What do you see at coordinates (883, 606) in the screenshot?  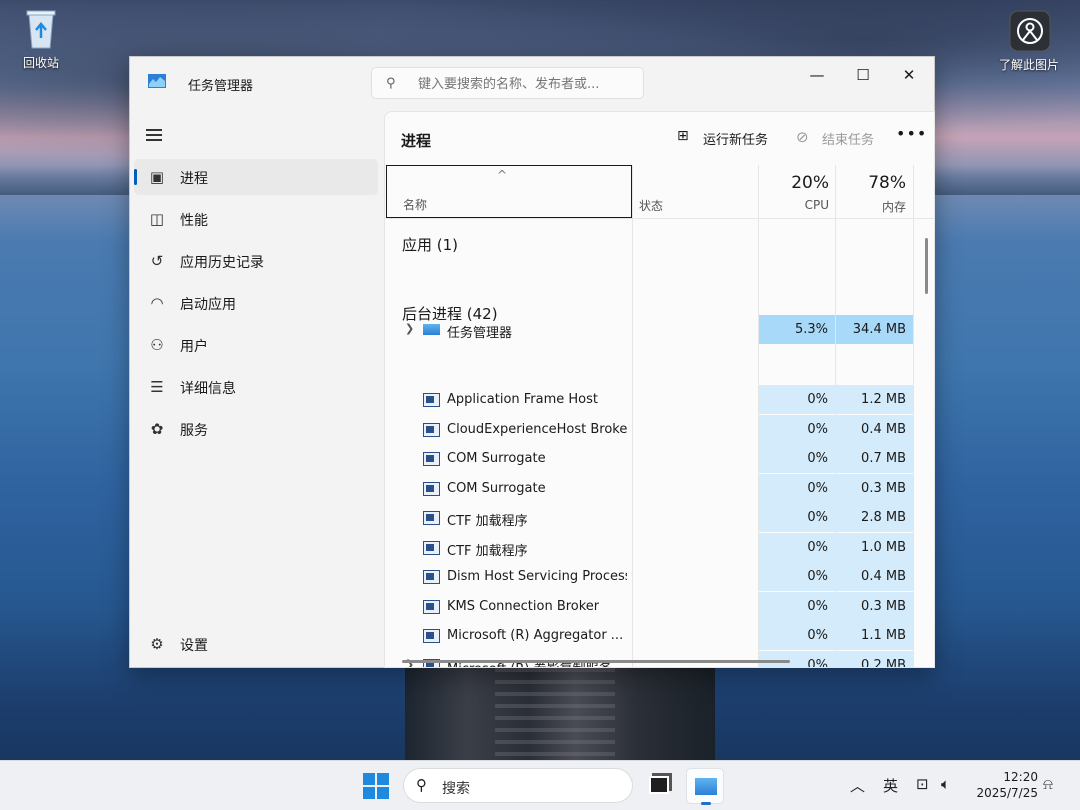 I see `memory-value: 0.3 MB` at bounding box center [883, 606].